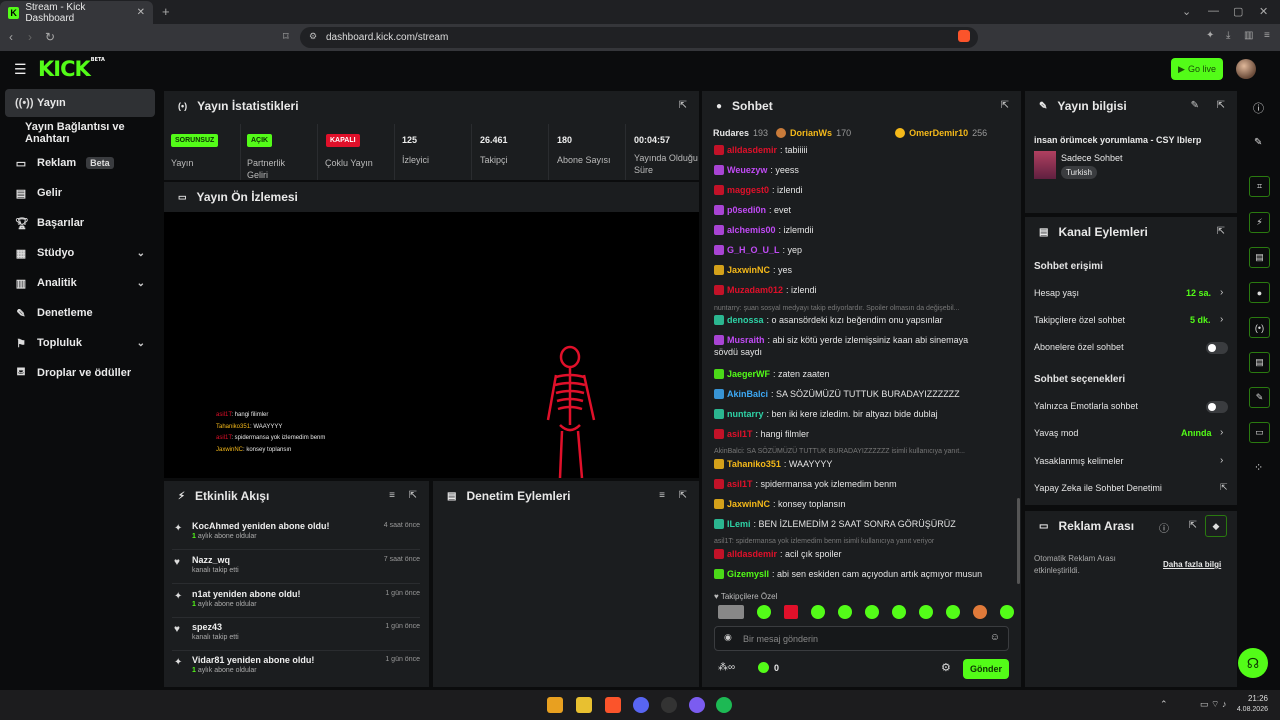 The width and height of the screenshot is (1280, 720). What do you see at coordinates (80, 283) in the screenshot?
I see `sidebar-item-analytics: ▥ Analitik ⌄` at bounding box center [80, 283].